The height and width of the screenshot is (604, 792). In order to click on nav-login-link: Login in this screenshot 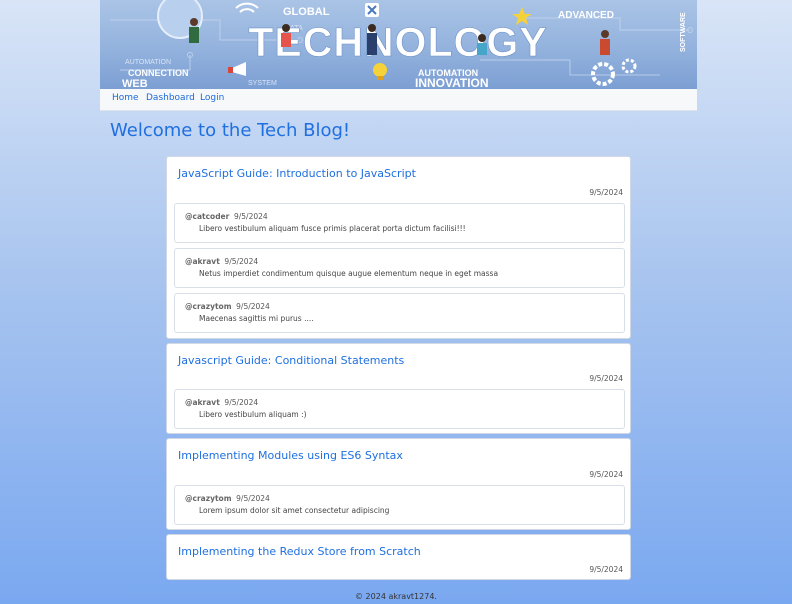, I will do `click(212, 98)`.